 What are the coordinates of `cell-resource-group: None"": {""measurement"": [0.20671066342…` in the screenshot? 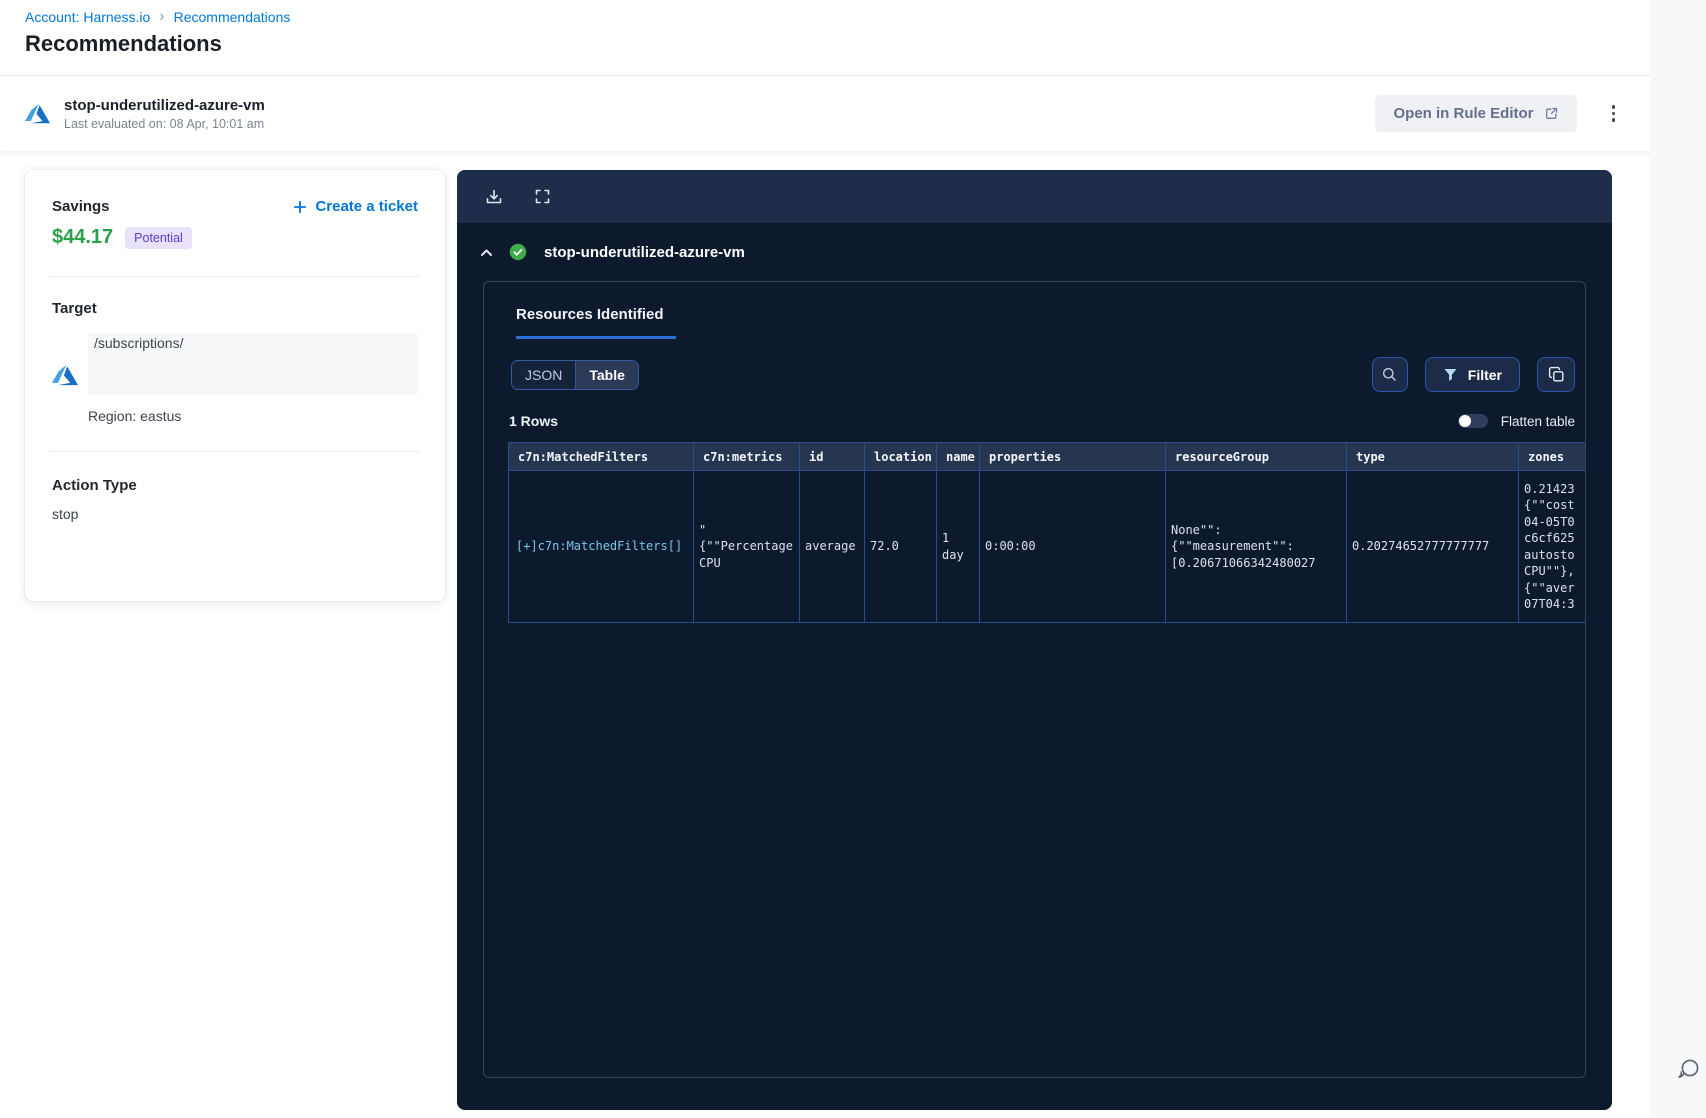 It's located at (1256, 546).